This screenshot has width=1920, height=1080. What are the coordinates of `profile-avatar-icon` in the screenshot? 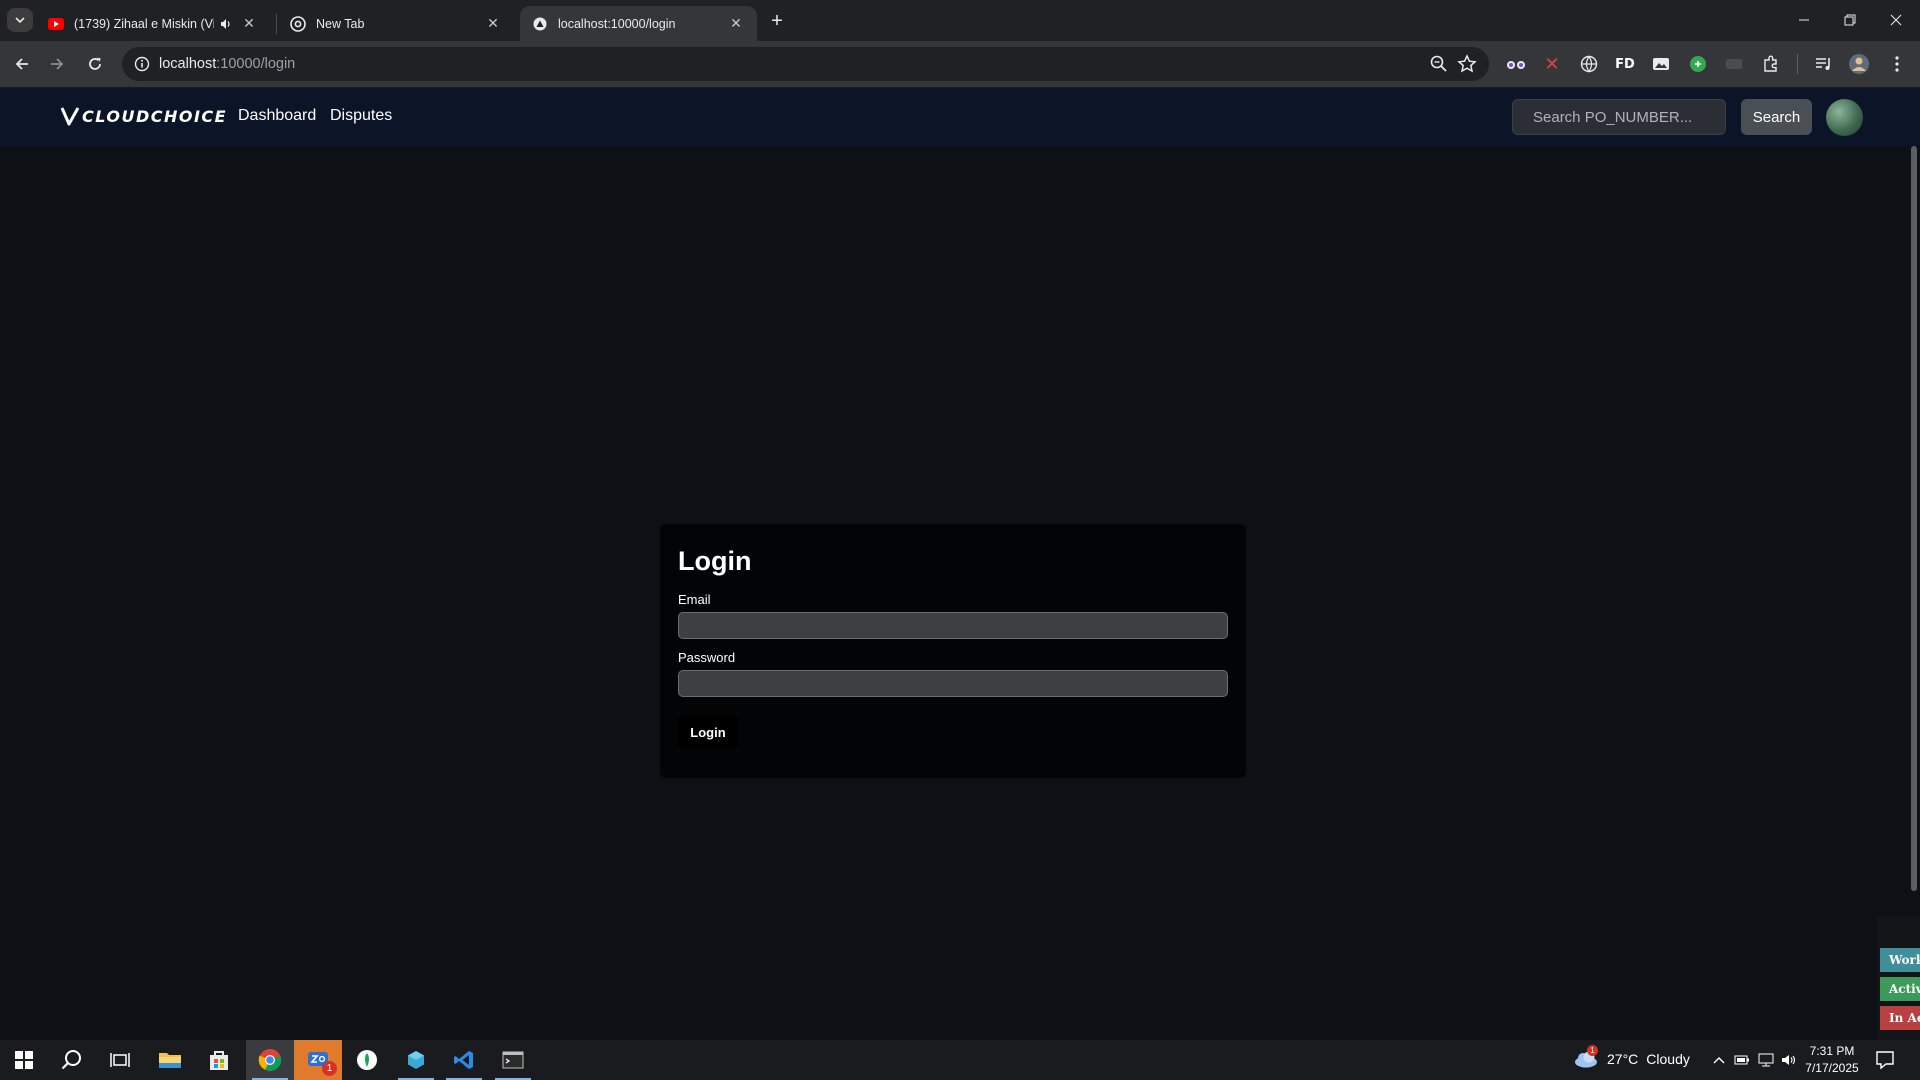 It's located at (1859, 64).